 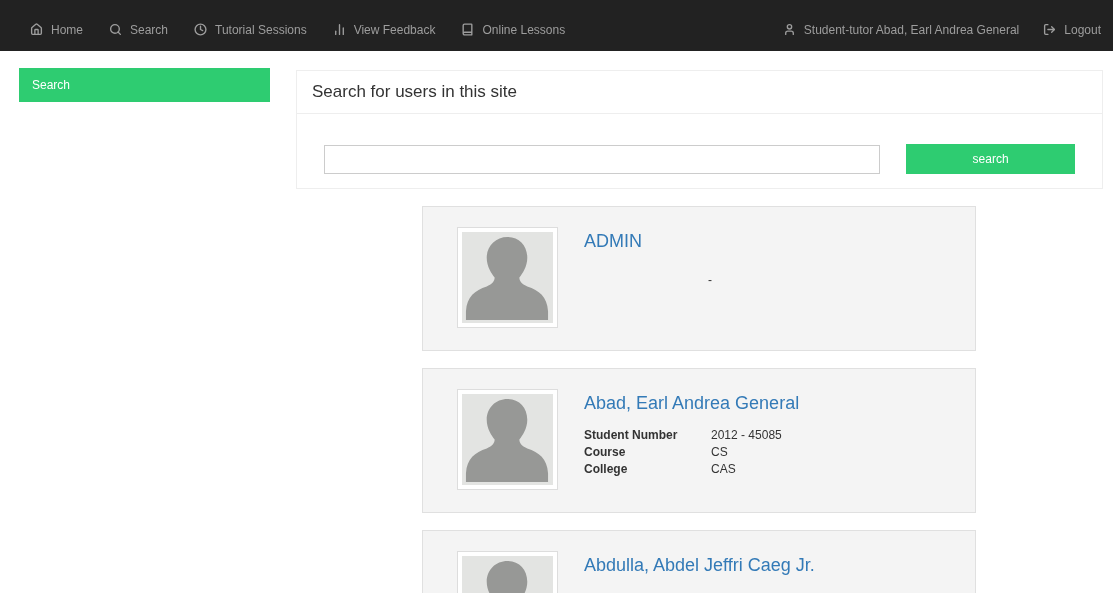 I want to click on nav-link: Student-tutor Abad, Earl Andrea General, so click(x=901, y=29).